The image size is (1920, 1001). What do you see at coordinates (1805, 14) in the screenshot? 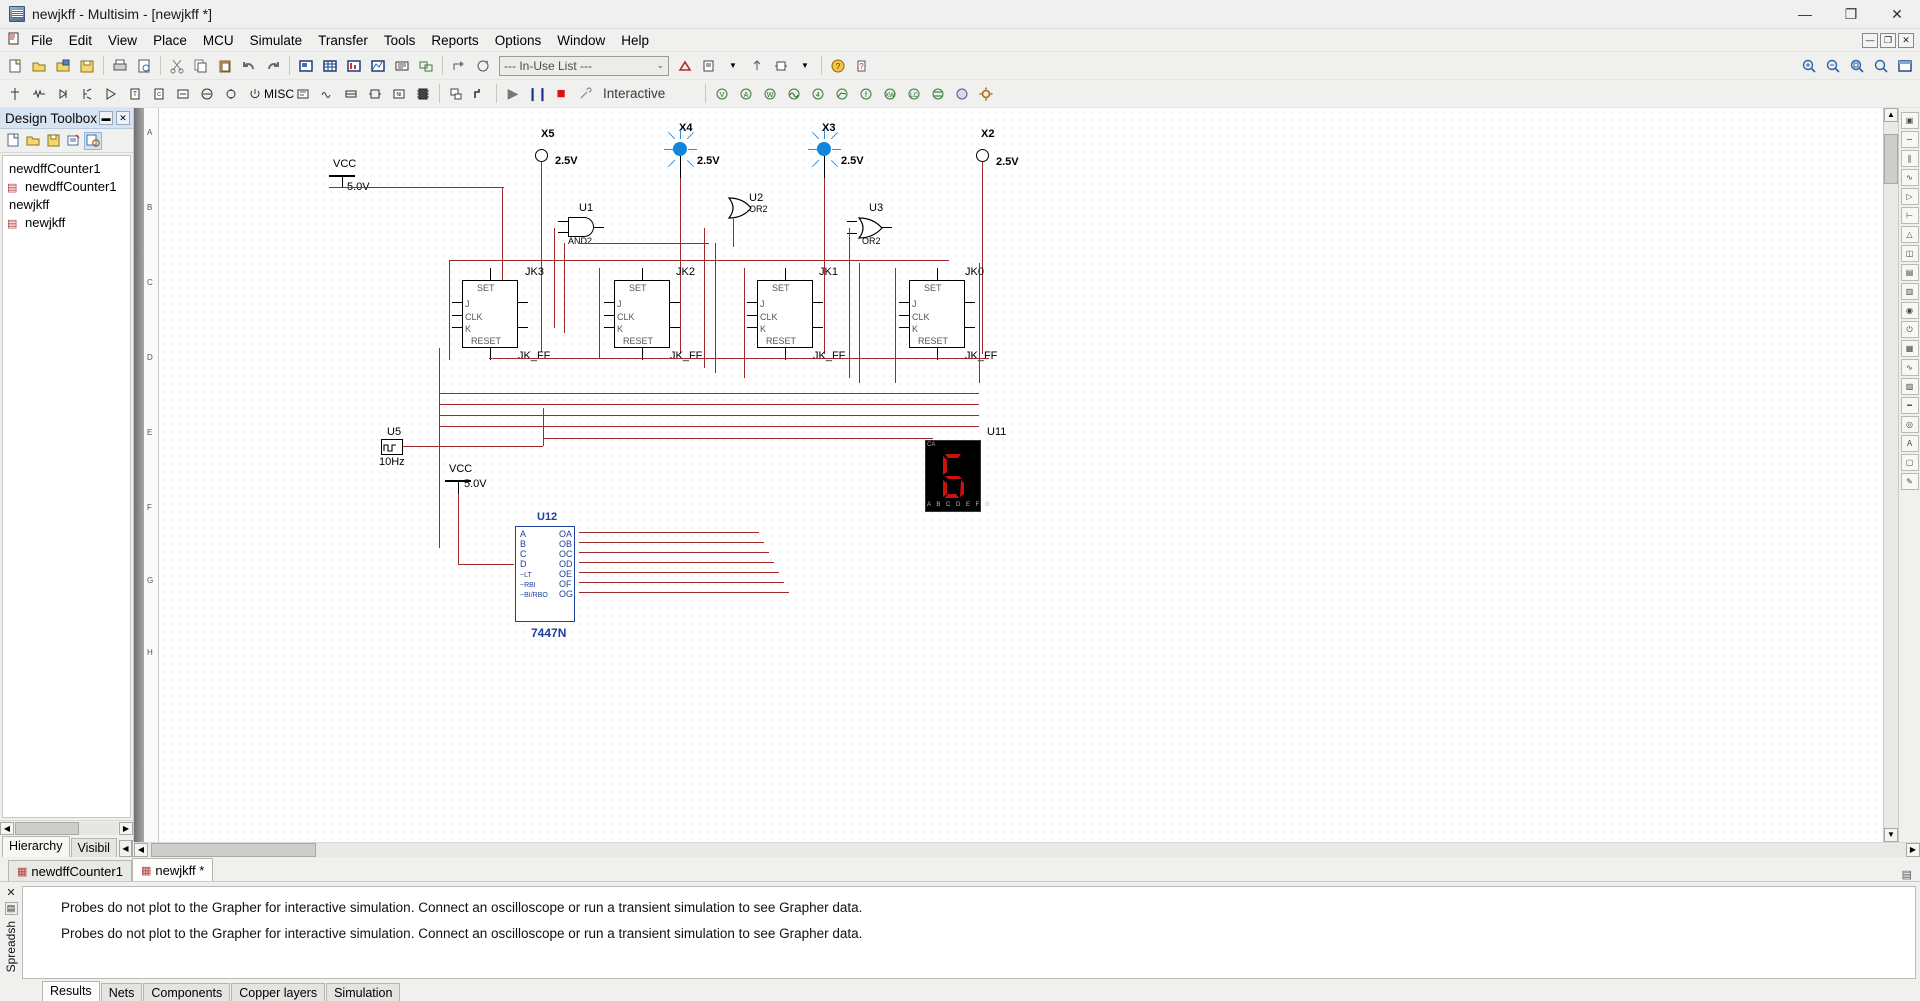
I see `minimize-button: —` at bounding box center [1805, 14].